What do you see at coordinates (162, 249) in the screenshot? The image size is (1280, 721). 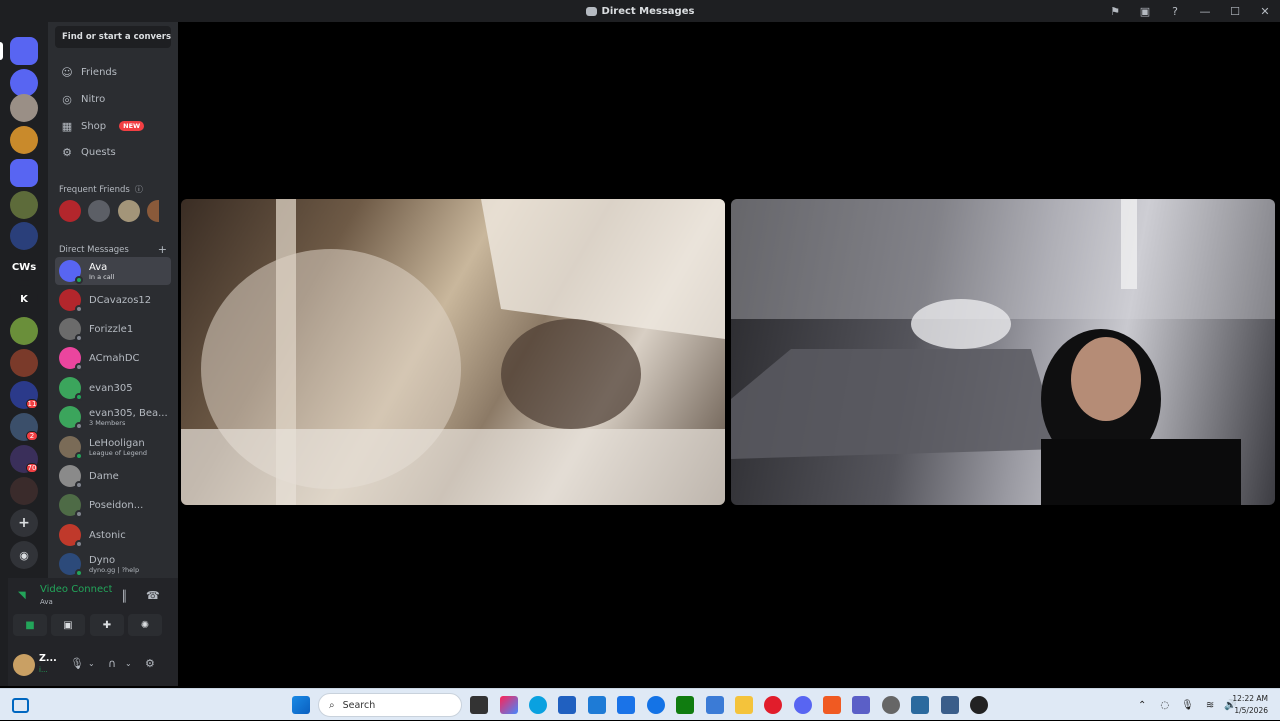 I see `create-dm-icon: +` at bounding box center [162, 249].